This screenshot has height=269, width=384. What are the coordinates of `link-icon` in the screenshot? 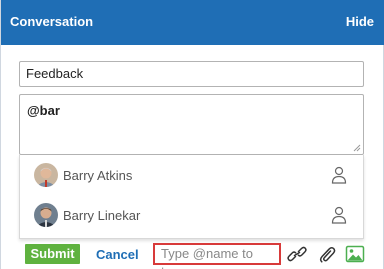 It's located at (297, 254).